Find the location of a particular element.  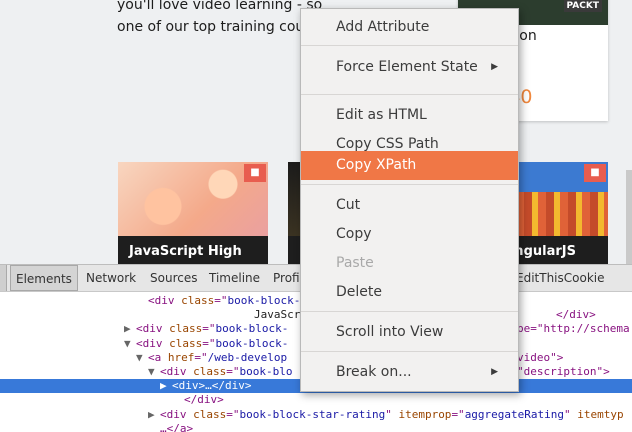

menu-item-edit-as-html: Edit as HTML is located at coordinates (409, 115).